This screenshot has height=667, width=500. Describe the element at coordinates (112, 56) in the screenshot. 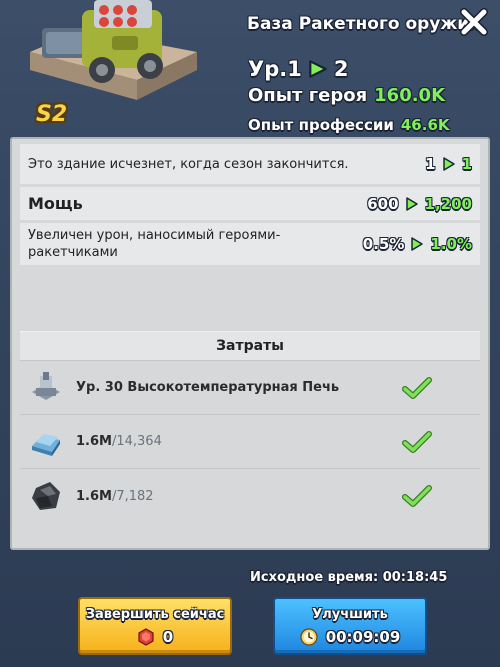

I see `missile-base-building-image` at that location.